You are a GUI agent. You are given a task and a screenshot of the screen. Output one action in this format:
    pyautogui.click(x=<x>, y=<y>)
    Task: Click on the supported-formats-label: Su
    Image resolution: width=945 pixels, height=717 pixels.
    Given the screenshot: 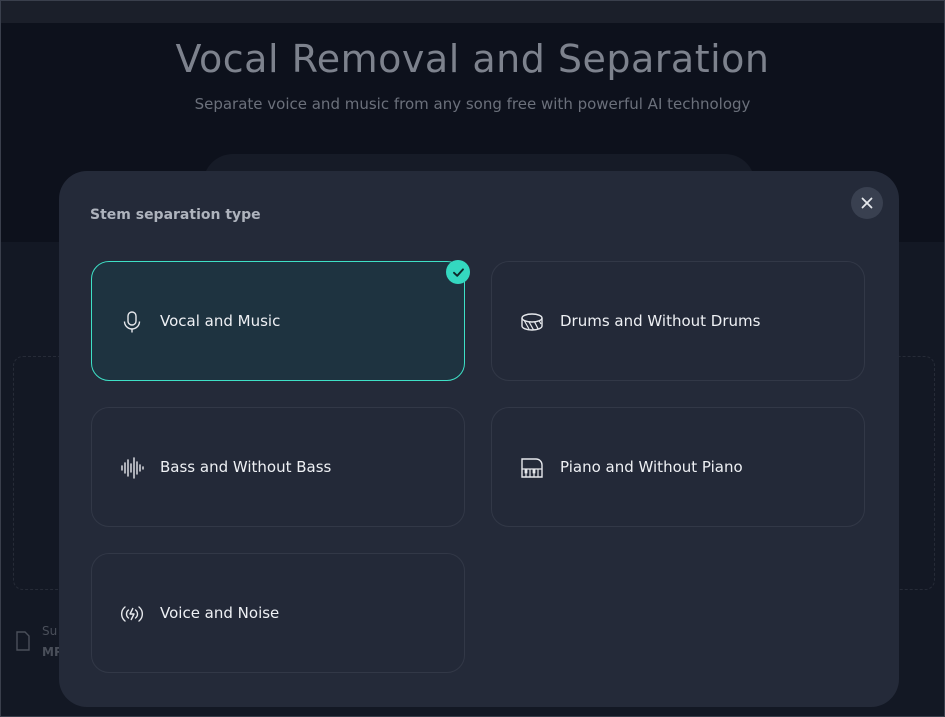 What is the action you would take?
    pyautogui.click(x=50, y=631)
    